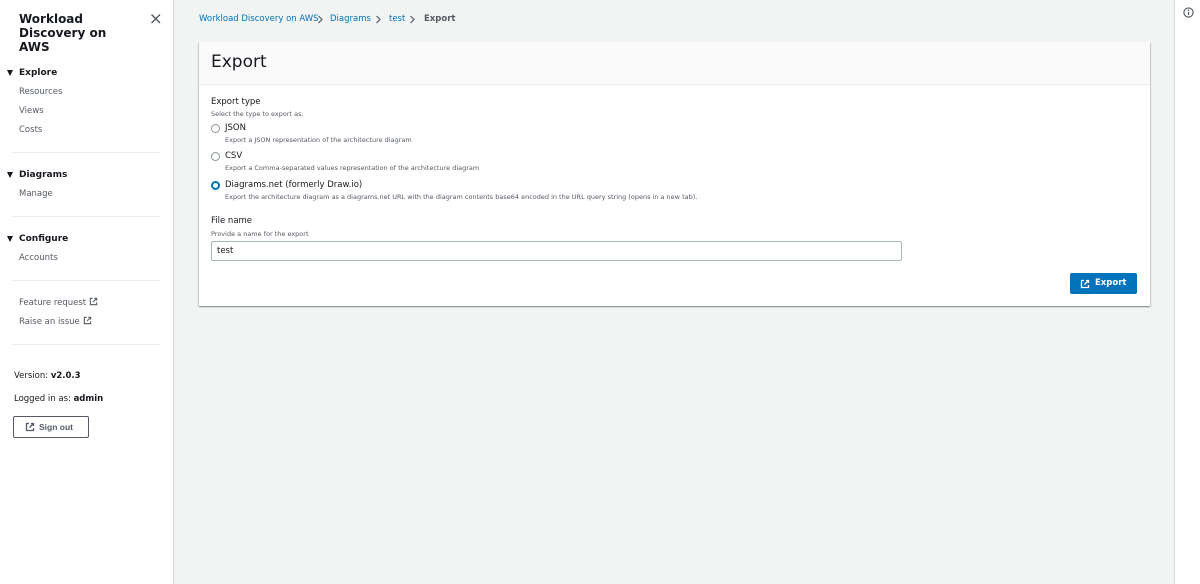 This screenshot has height=584, width=1200. I want to click on container-header: Export, so click(674, 63).